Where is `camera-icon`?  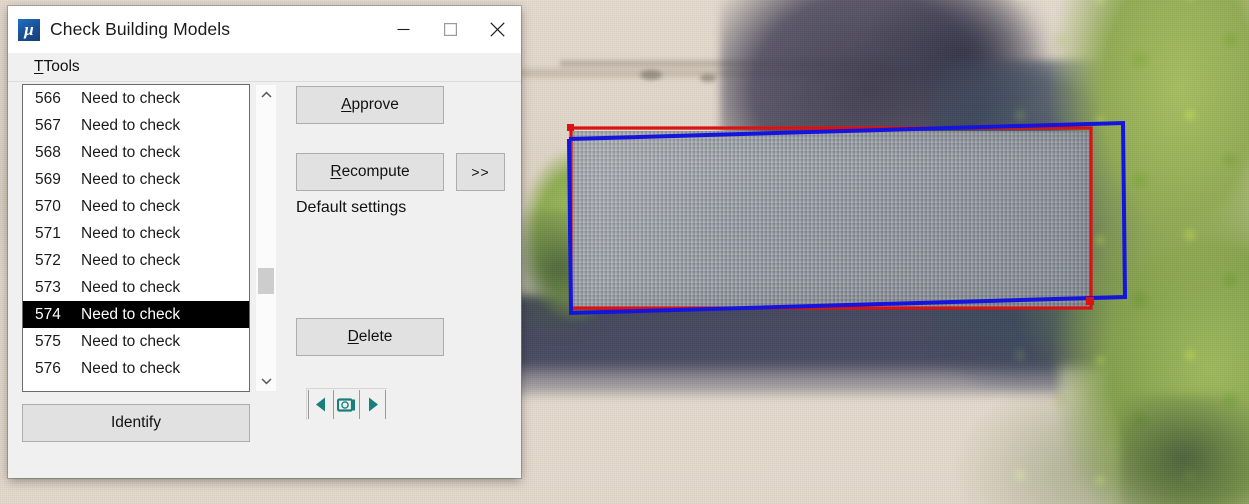
camera-icon is located at coordinates (347, 404).